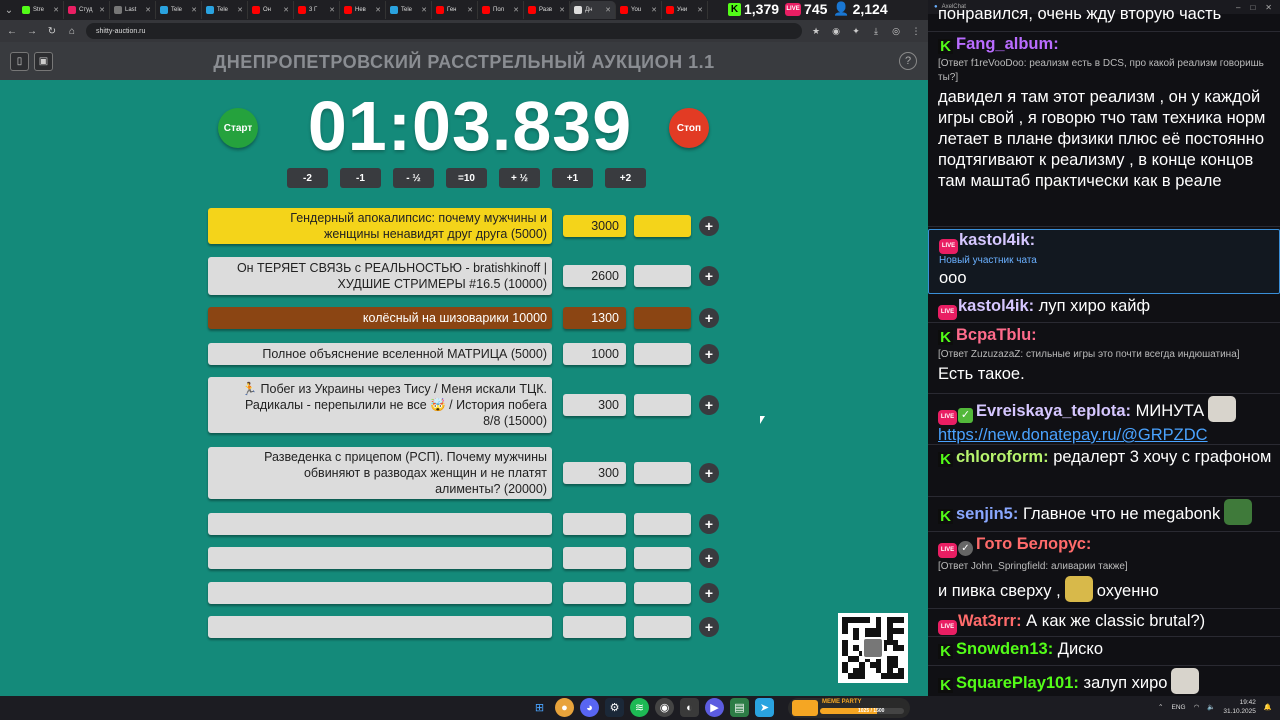  Describe the element at coordinates (363, 10) in the screenshot. I see `browser-tab: Нев ✕` at that location.